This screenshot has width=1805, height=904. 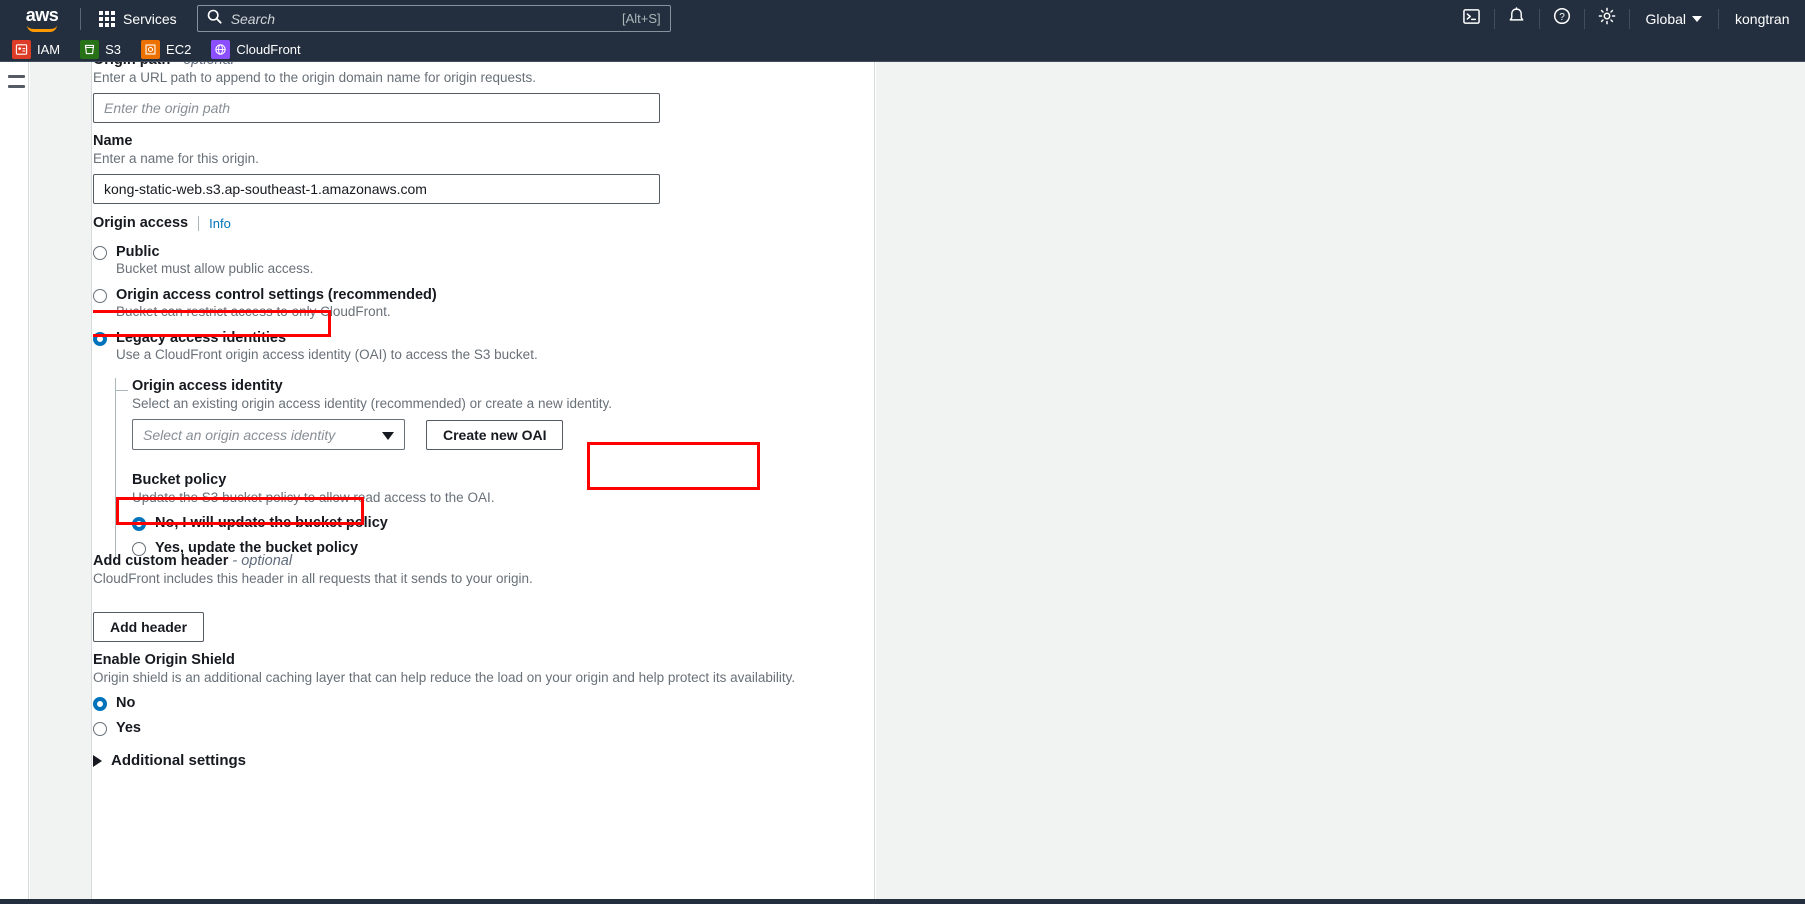 I want to click on ec2-icon, so click(x=151, y=49).